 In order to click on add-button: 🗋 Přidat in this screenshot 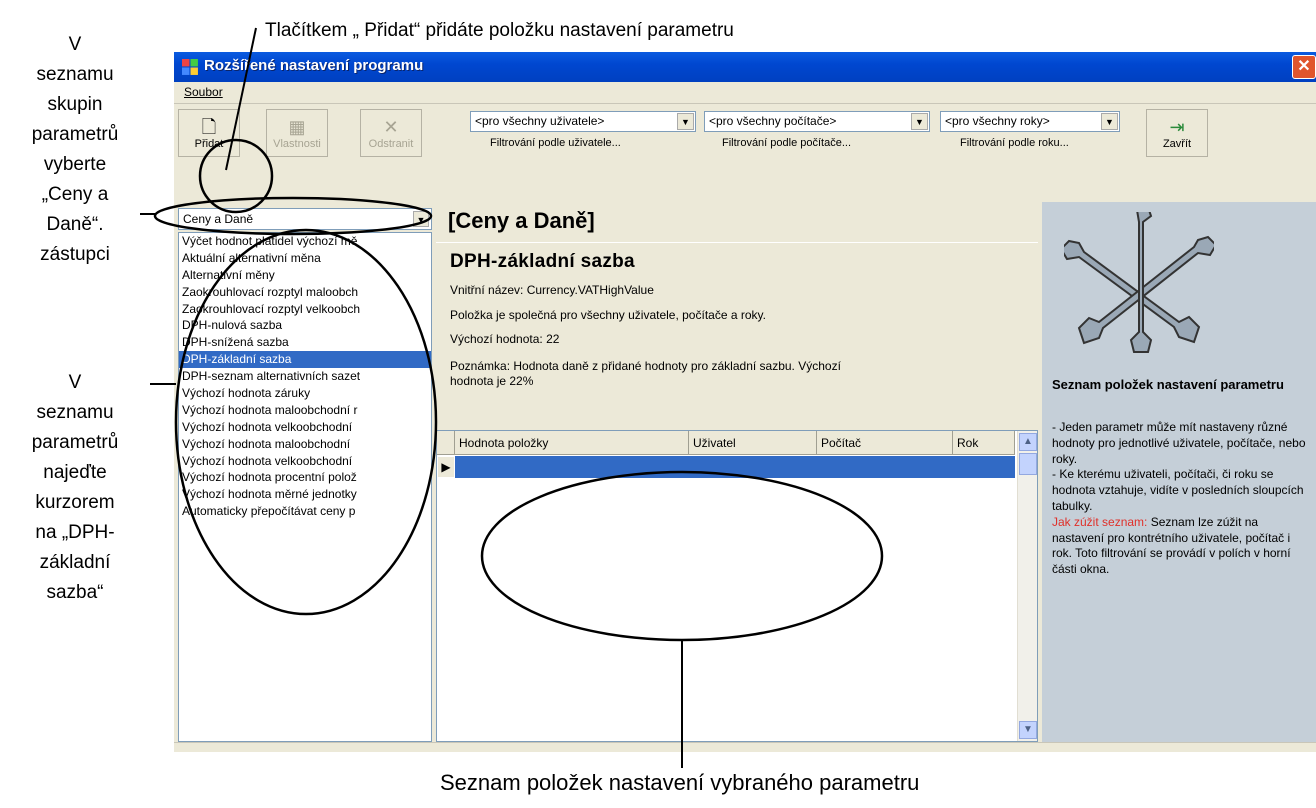, I will do `click(209, 133)`.